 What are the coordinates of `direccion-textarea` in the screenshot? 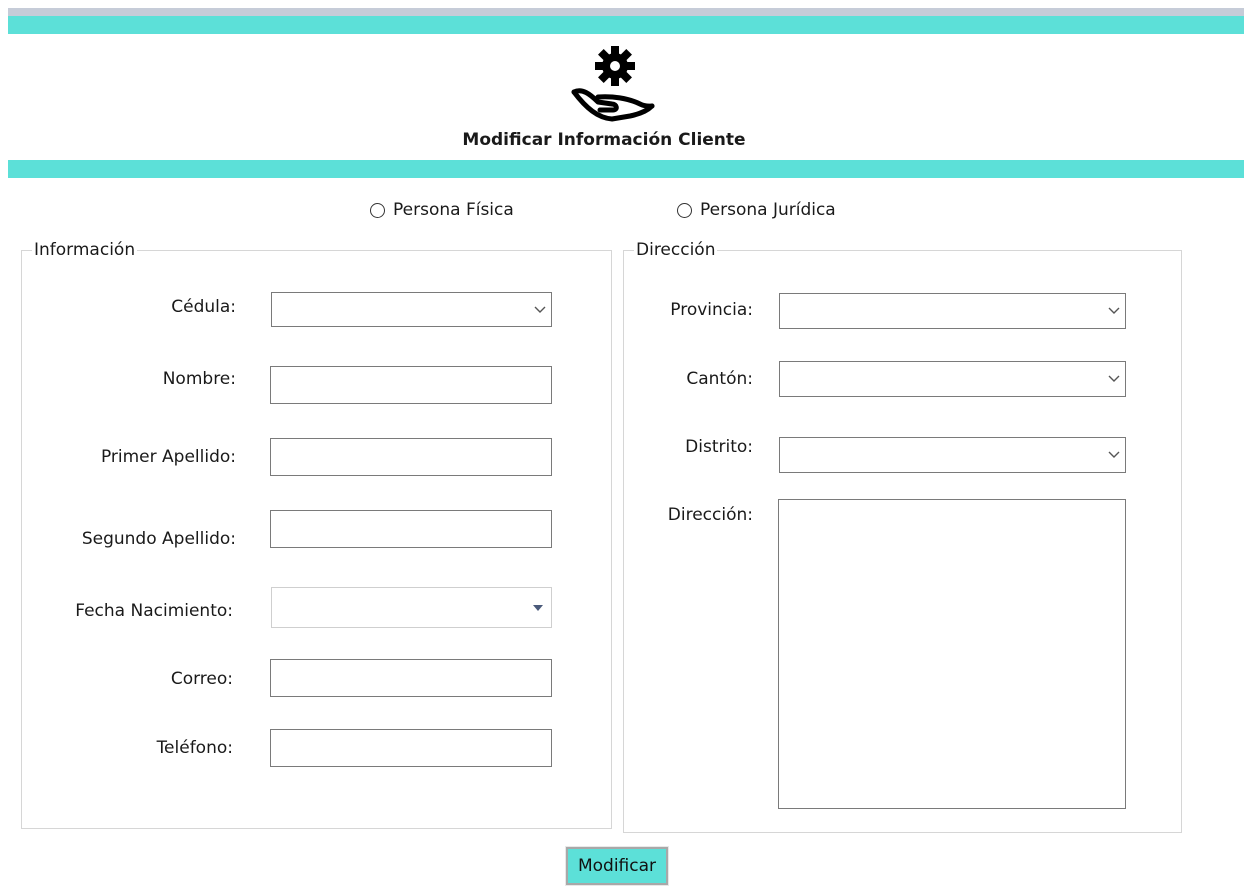 It's located at (952, 654).